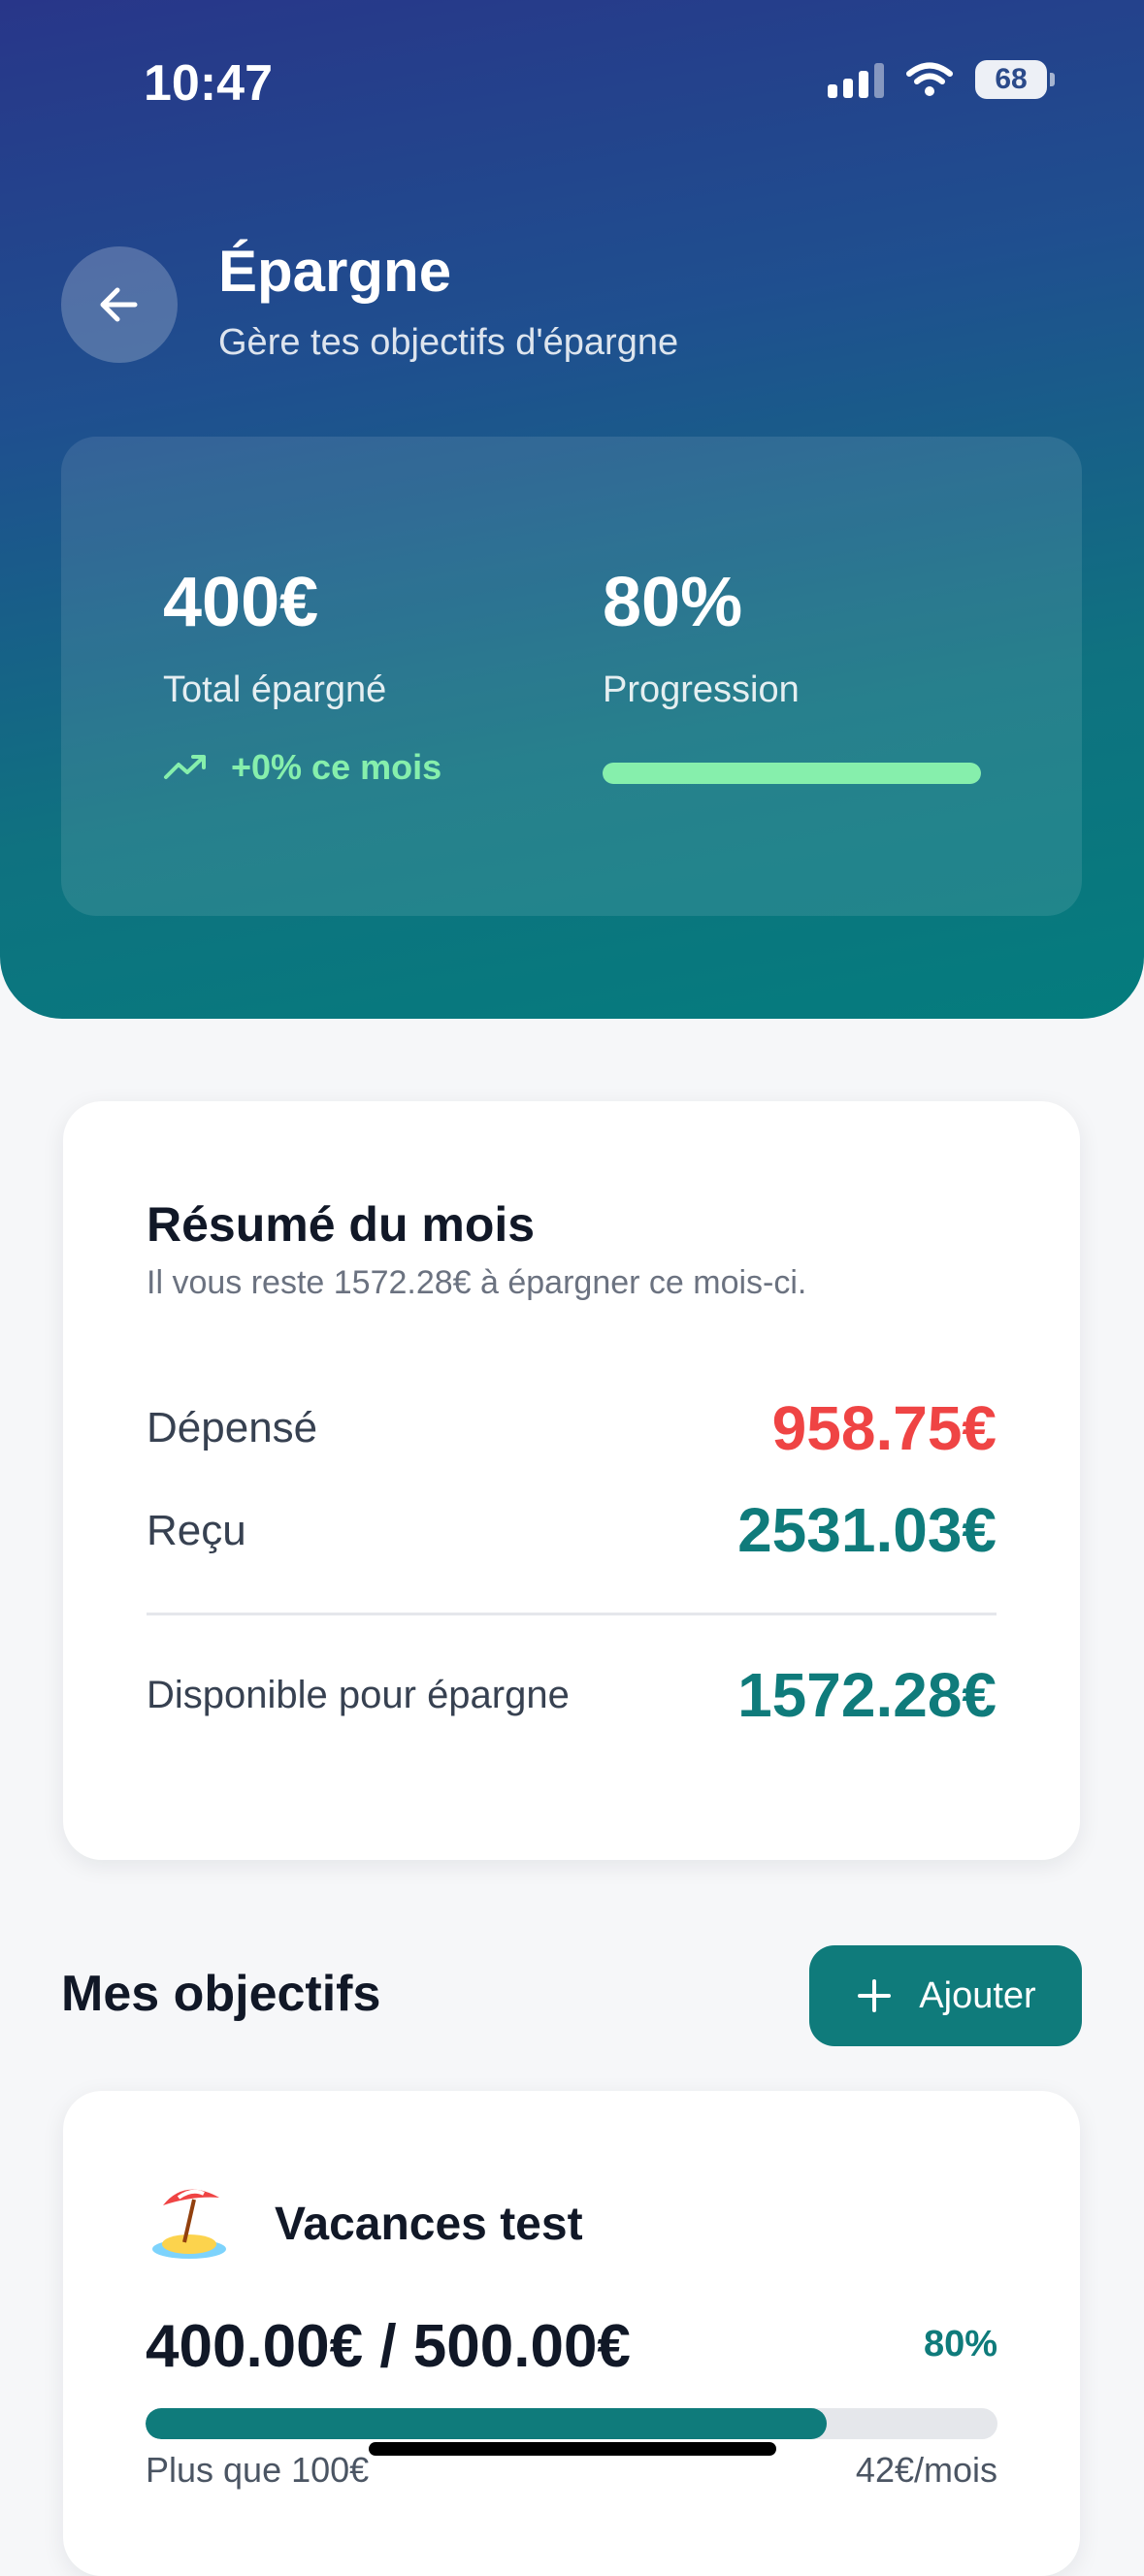 This screenshot has width=1144, height=2576. I want to click on add-goal-button: Ajouter, so click(945, 1996).